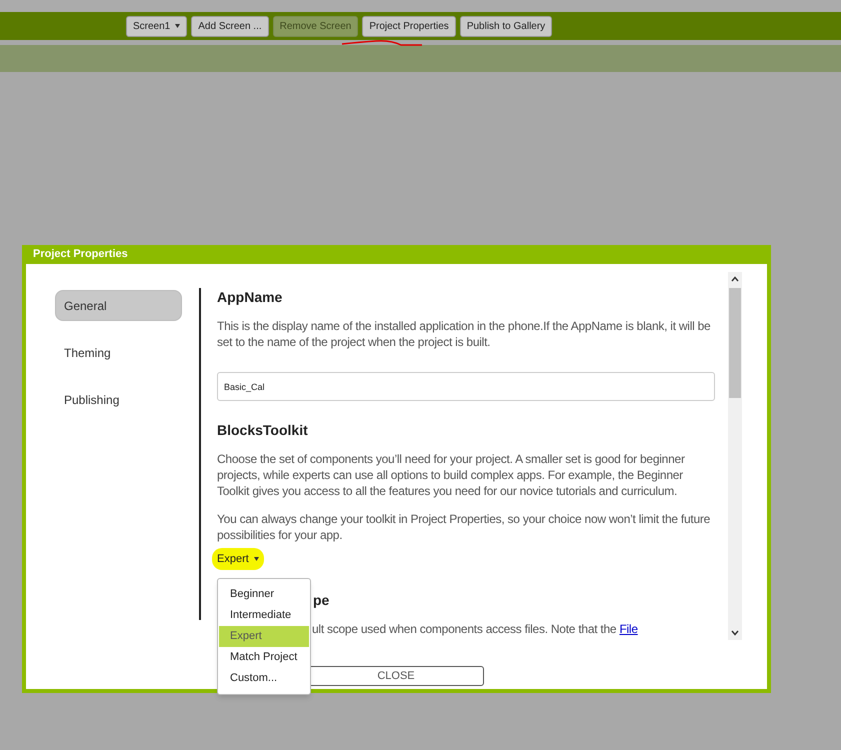 This screenshot has width=841, height=750. What do you see at coordinates (506, 26) in the screenshot?
I see `toolbar-button: Publish to Gallery` at bounding box center [506, 26].